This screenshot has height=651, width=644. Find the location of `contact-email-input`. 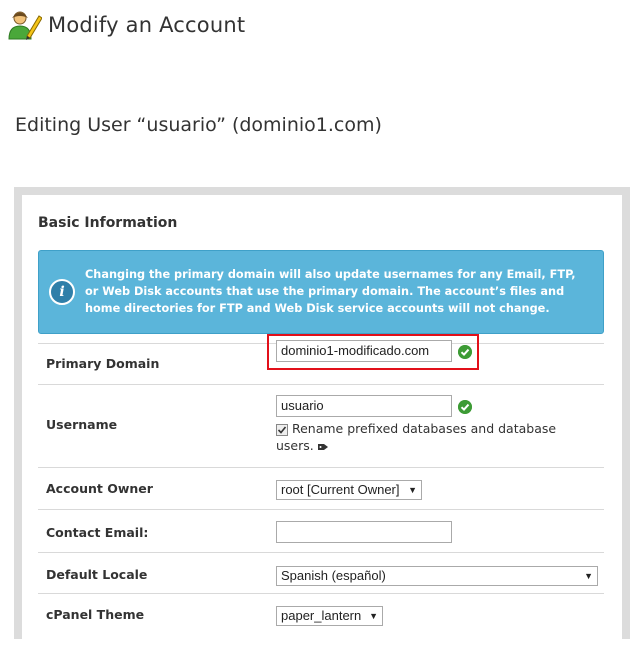

contact-email-input is located at coordinates (364, 532).